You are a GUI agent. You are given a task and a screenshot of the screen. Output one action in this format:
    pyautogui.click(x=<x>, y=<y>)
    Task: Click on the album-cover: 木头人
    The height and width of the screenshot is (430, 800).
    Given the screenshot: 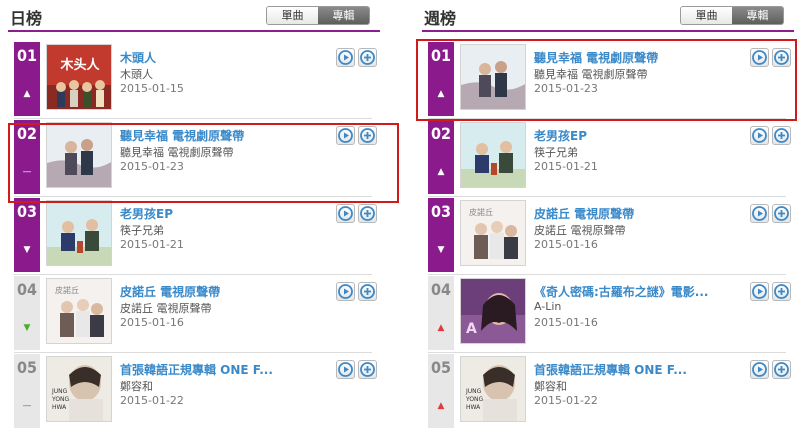 What is the action you would take?
    pyautogui.click(x=79, y=77)
    